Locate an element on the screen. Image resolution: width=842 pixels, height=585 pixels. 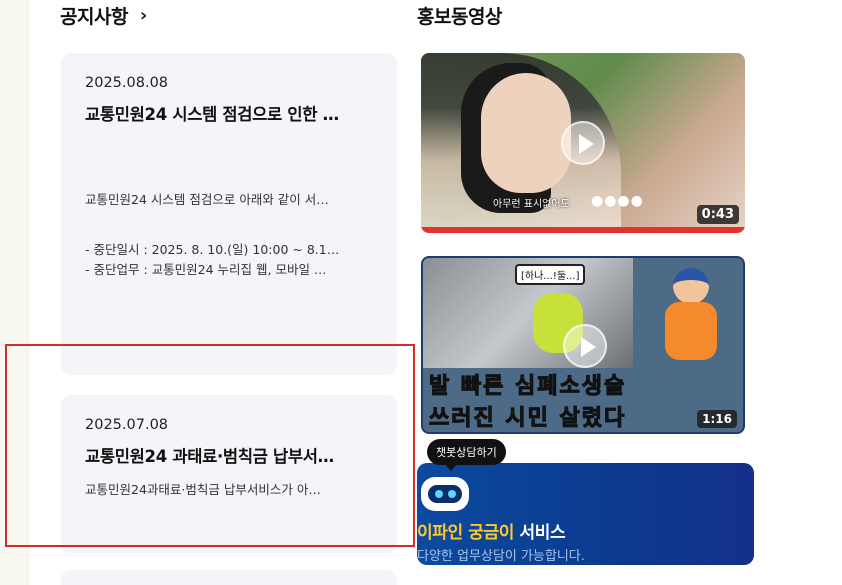
chatbot-robot-icon is located at coordinates (445, 494).